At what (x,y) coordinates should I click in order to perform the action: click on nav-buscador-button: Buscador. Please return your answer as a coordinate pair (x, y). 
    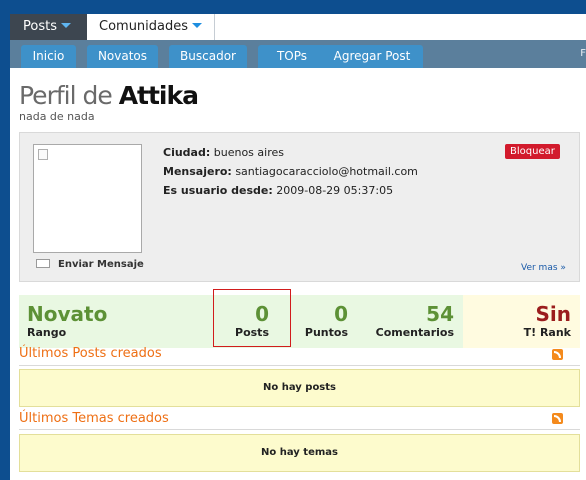
    Looking at the image, I should click on (208, 56).